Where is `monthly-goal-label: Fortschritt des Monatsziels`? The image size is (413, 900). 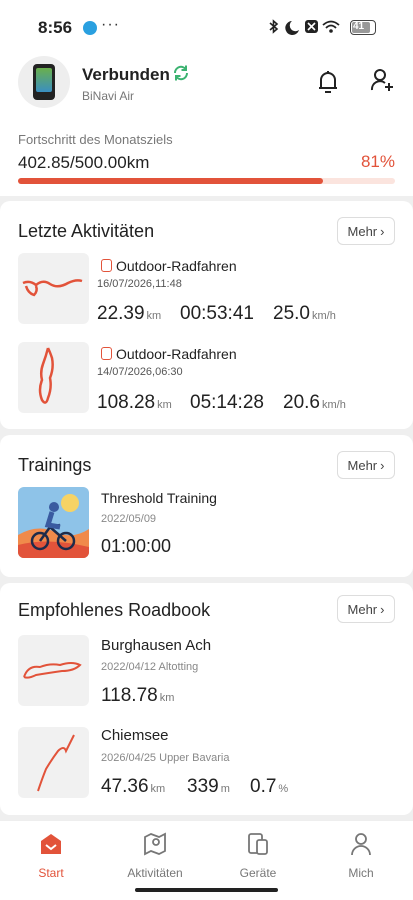
monthly-goal-label: Fortschritt des Monatsziels is located at coordinates (95, 139).